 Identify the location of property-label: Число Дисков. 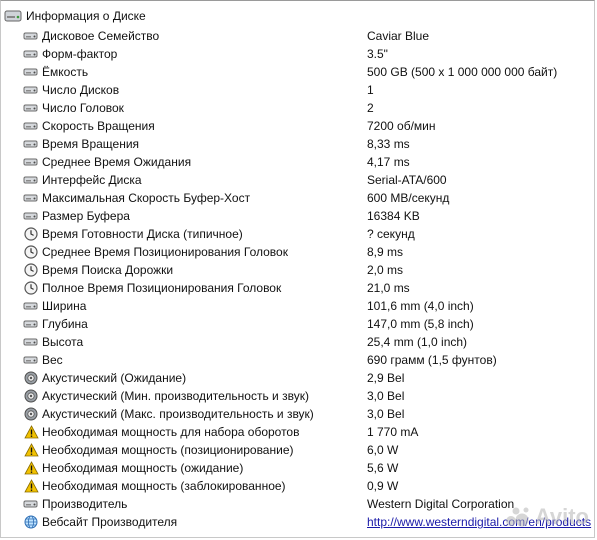
(81, 90).